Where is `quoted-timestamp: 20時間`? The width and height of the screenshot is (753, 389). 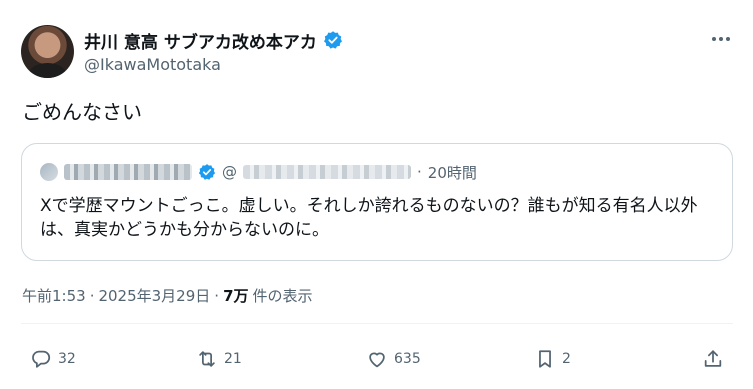 quoted-timestamp: 20時間 is located at coordinates (452, 172).